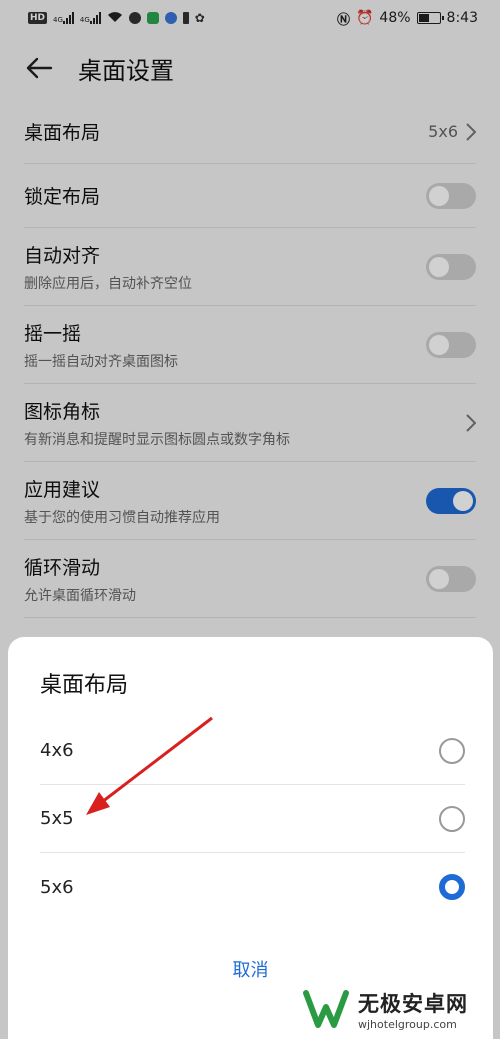  What do you see at coordinates (407, 1024) in the screenshot?
I see `watermark-url: wjhotelgroup.com` at bounding box center [407, 1024].